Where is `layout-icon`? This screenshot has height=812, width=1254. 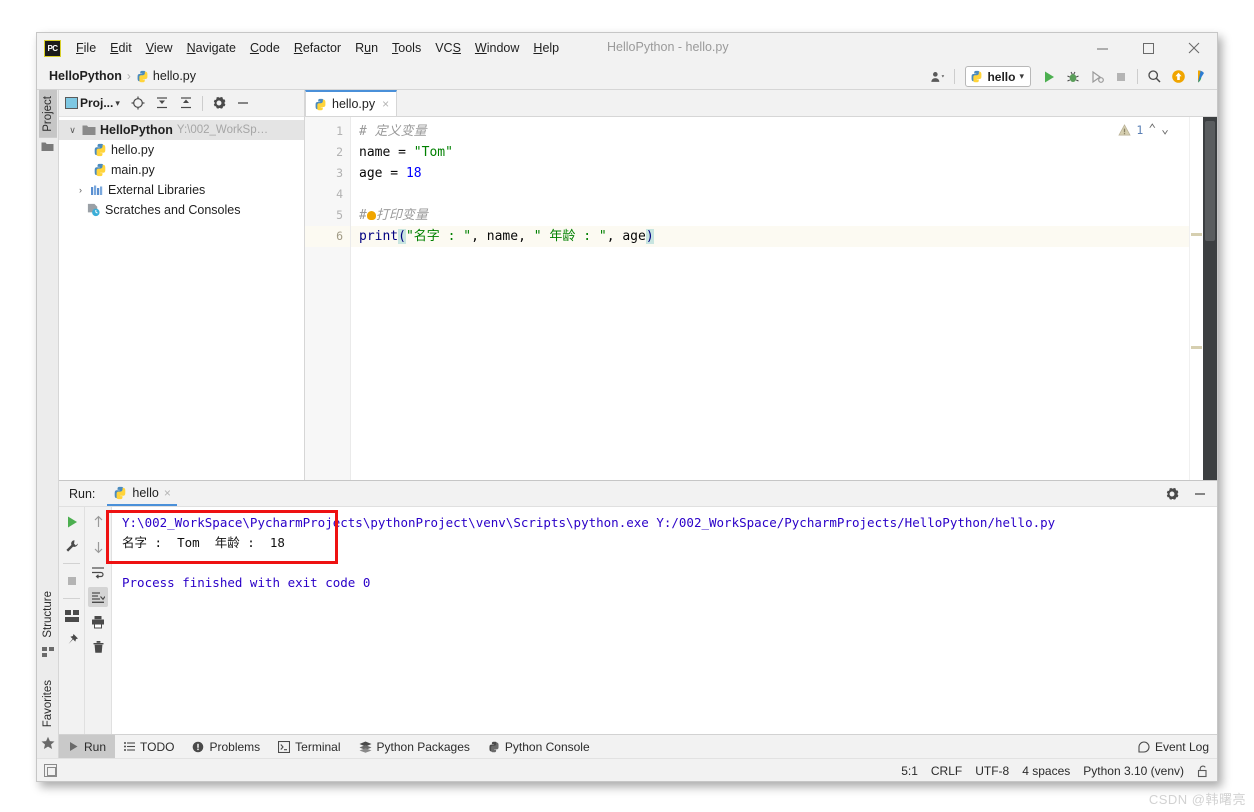 layout-icon is located at coordinates (72, 616).